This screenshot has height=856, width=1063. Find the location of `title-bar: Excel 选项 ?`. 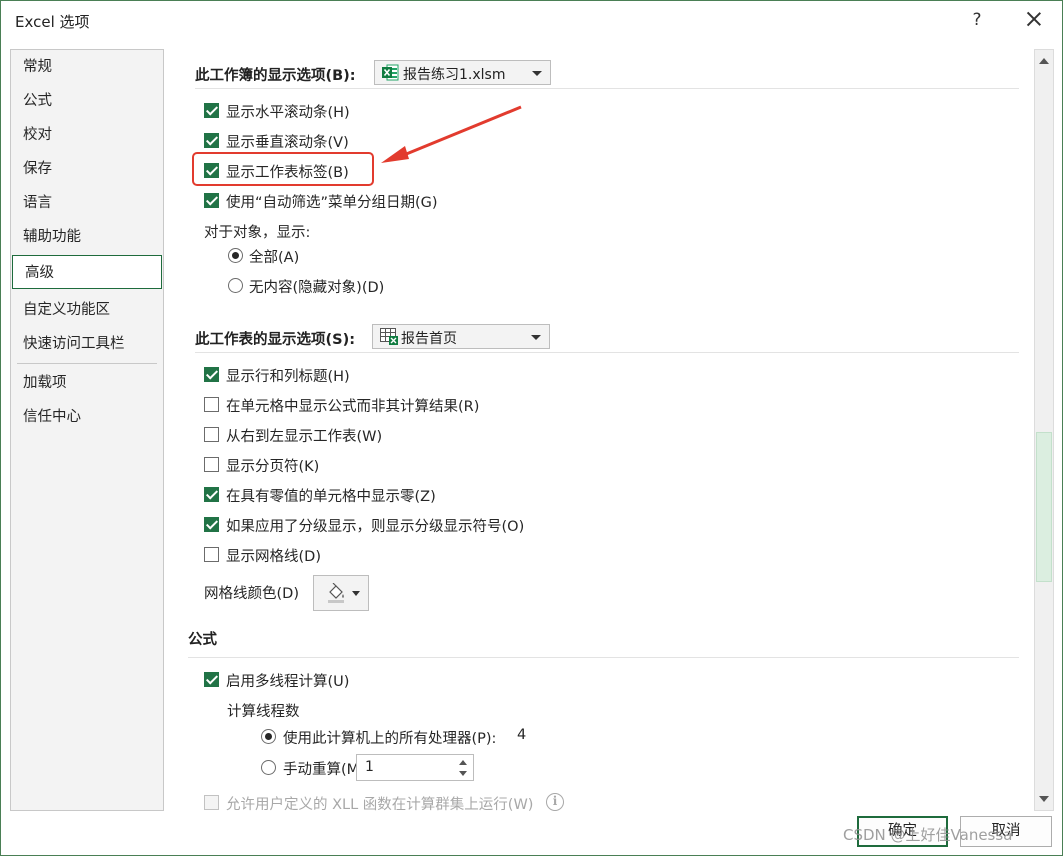

title-bar: Excel 选项 ? is located at coordinates (531, 21).